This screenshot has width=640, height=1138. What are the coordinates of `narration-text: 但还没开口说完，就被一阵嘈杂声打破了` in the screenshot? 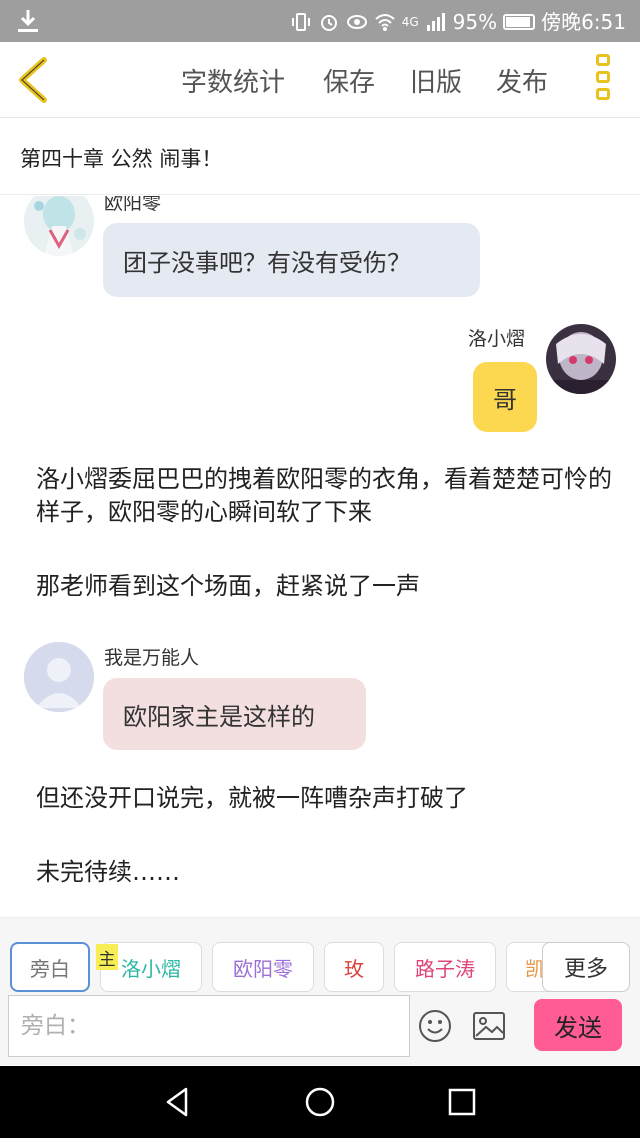 It's located at (252, 798).